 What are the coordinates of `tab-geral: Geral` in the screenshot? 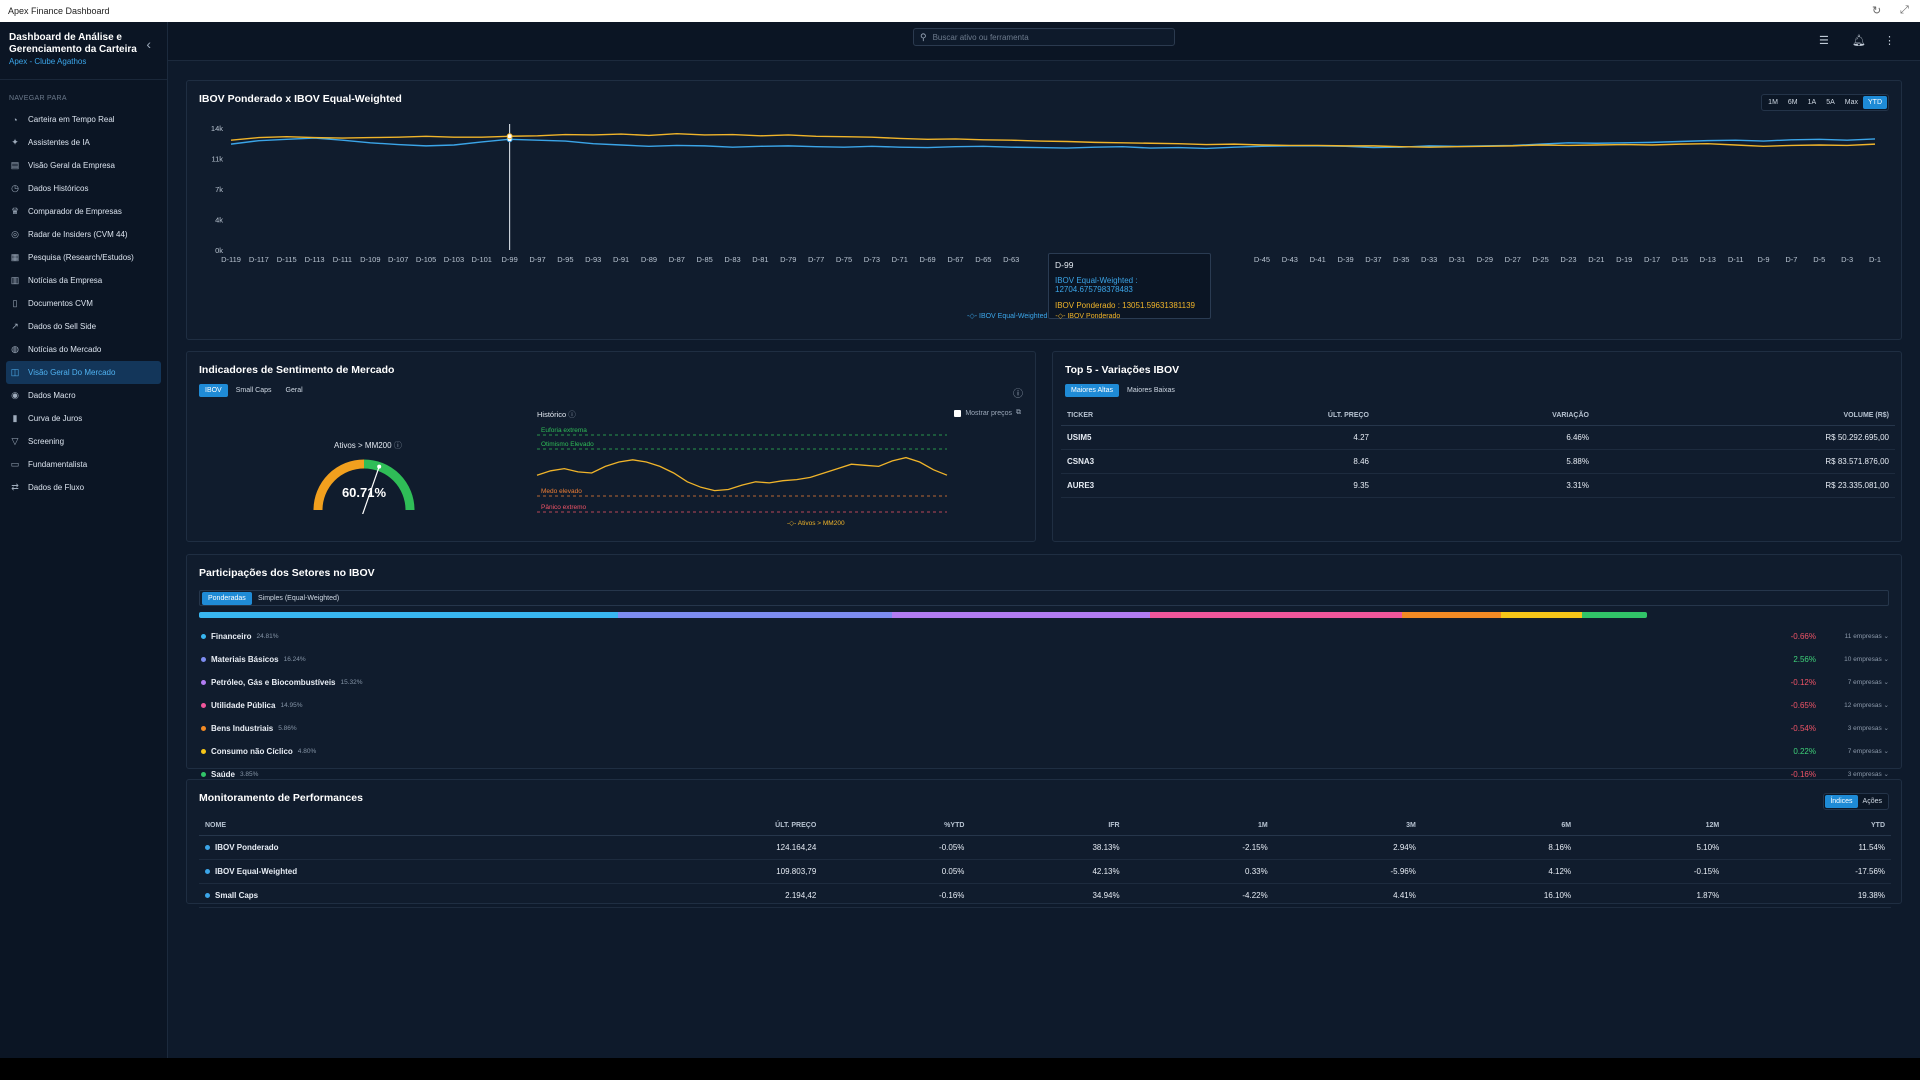 It's located at (294, 390).